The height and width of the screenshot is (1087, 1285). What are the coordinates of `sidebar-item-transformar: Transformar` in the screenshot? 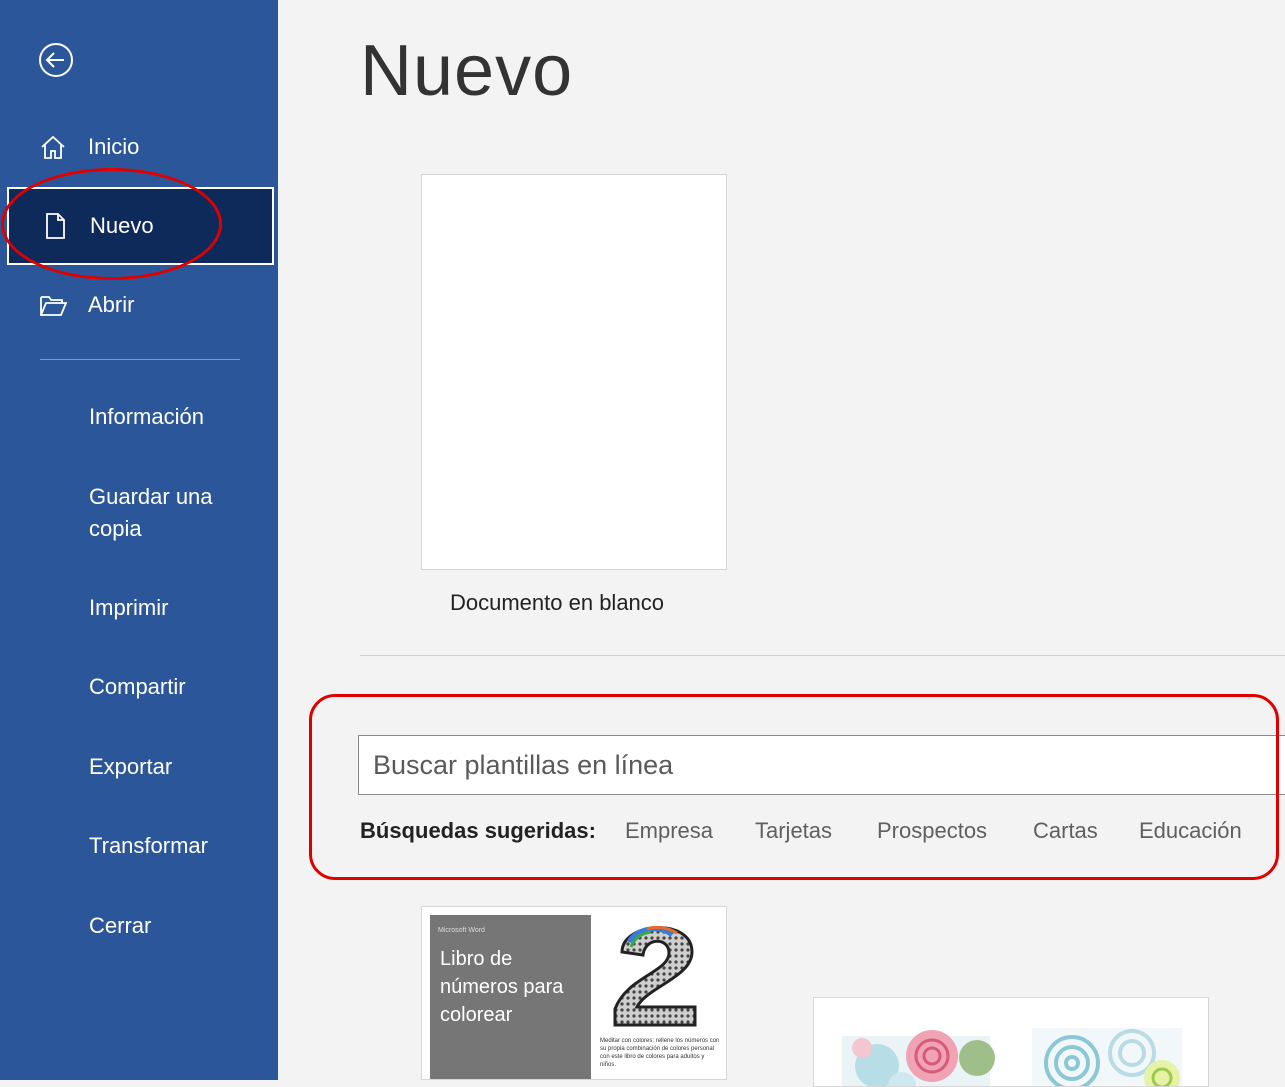 It's located at (148, 846).